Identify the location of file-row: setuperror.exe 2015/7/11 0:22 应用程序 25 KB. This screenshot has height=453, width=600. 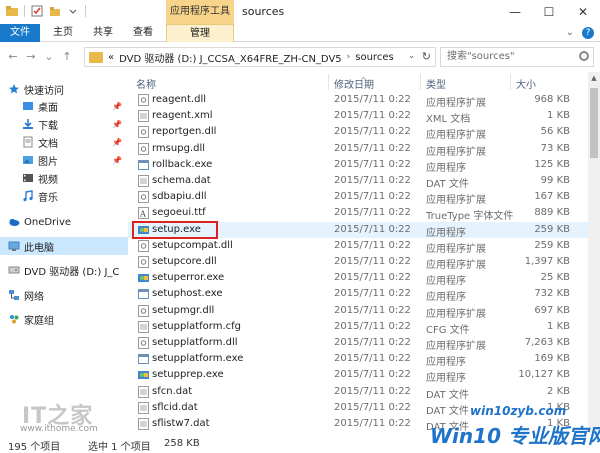
(358, 278).